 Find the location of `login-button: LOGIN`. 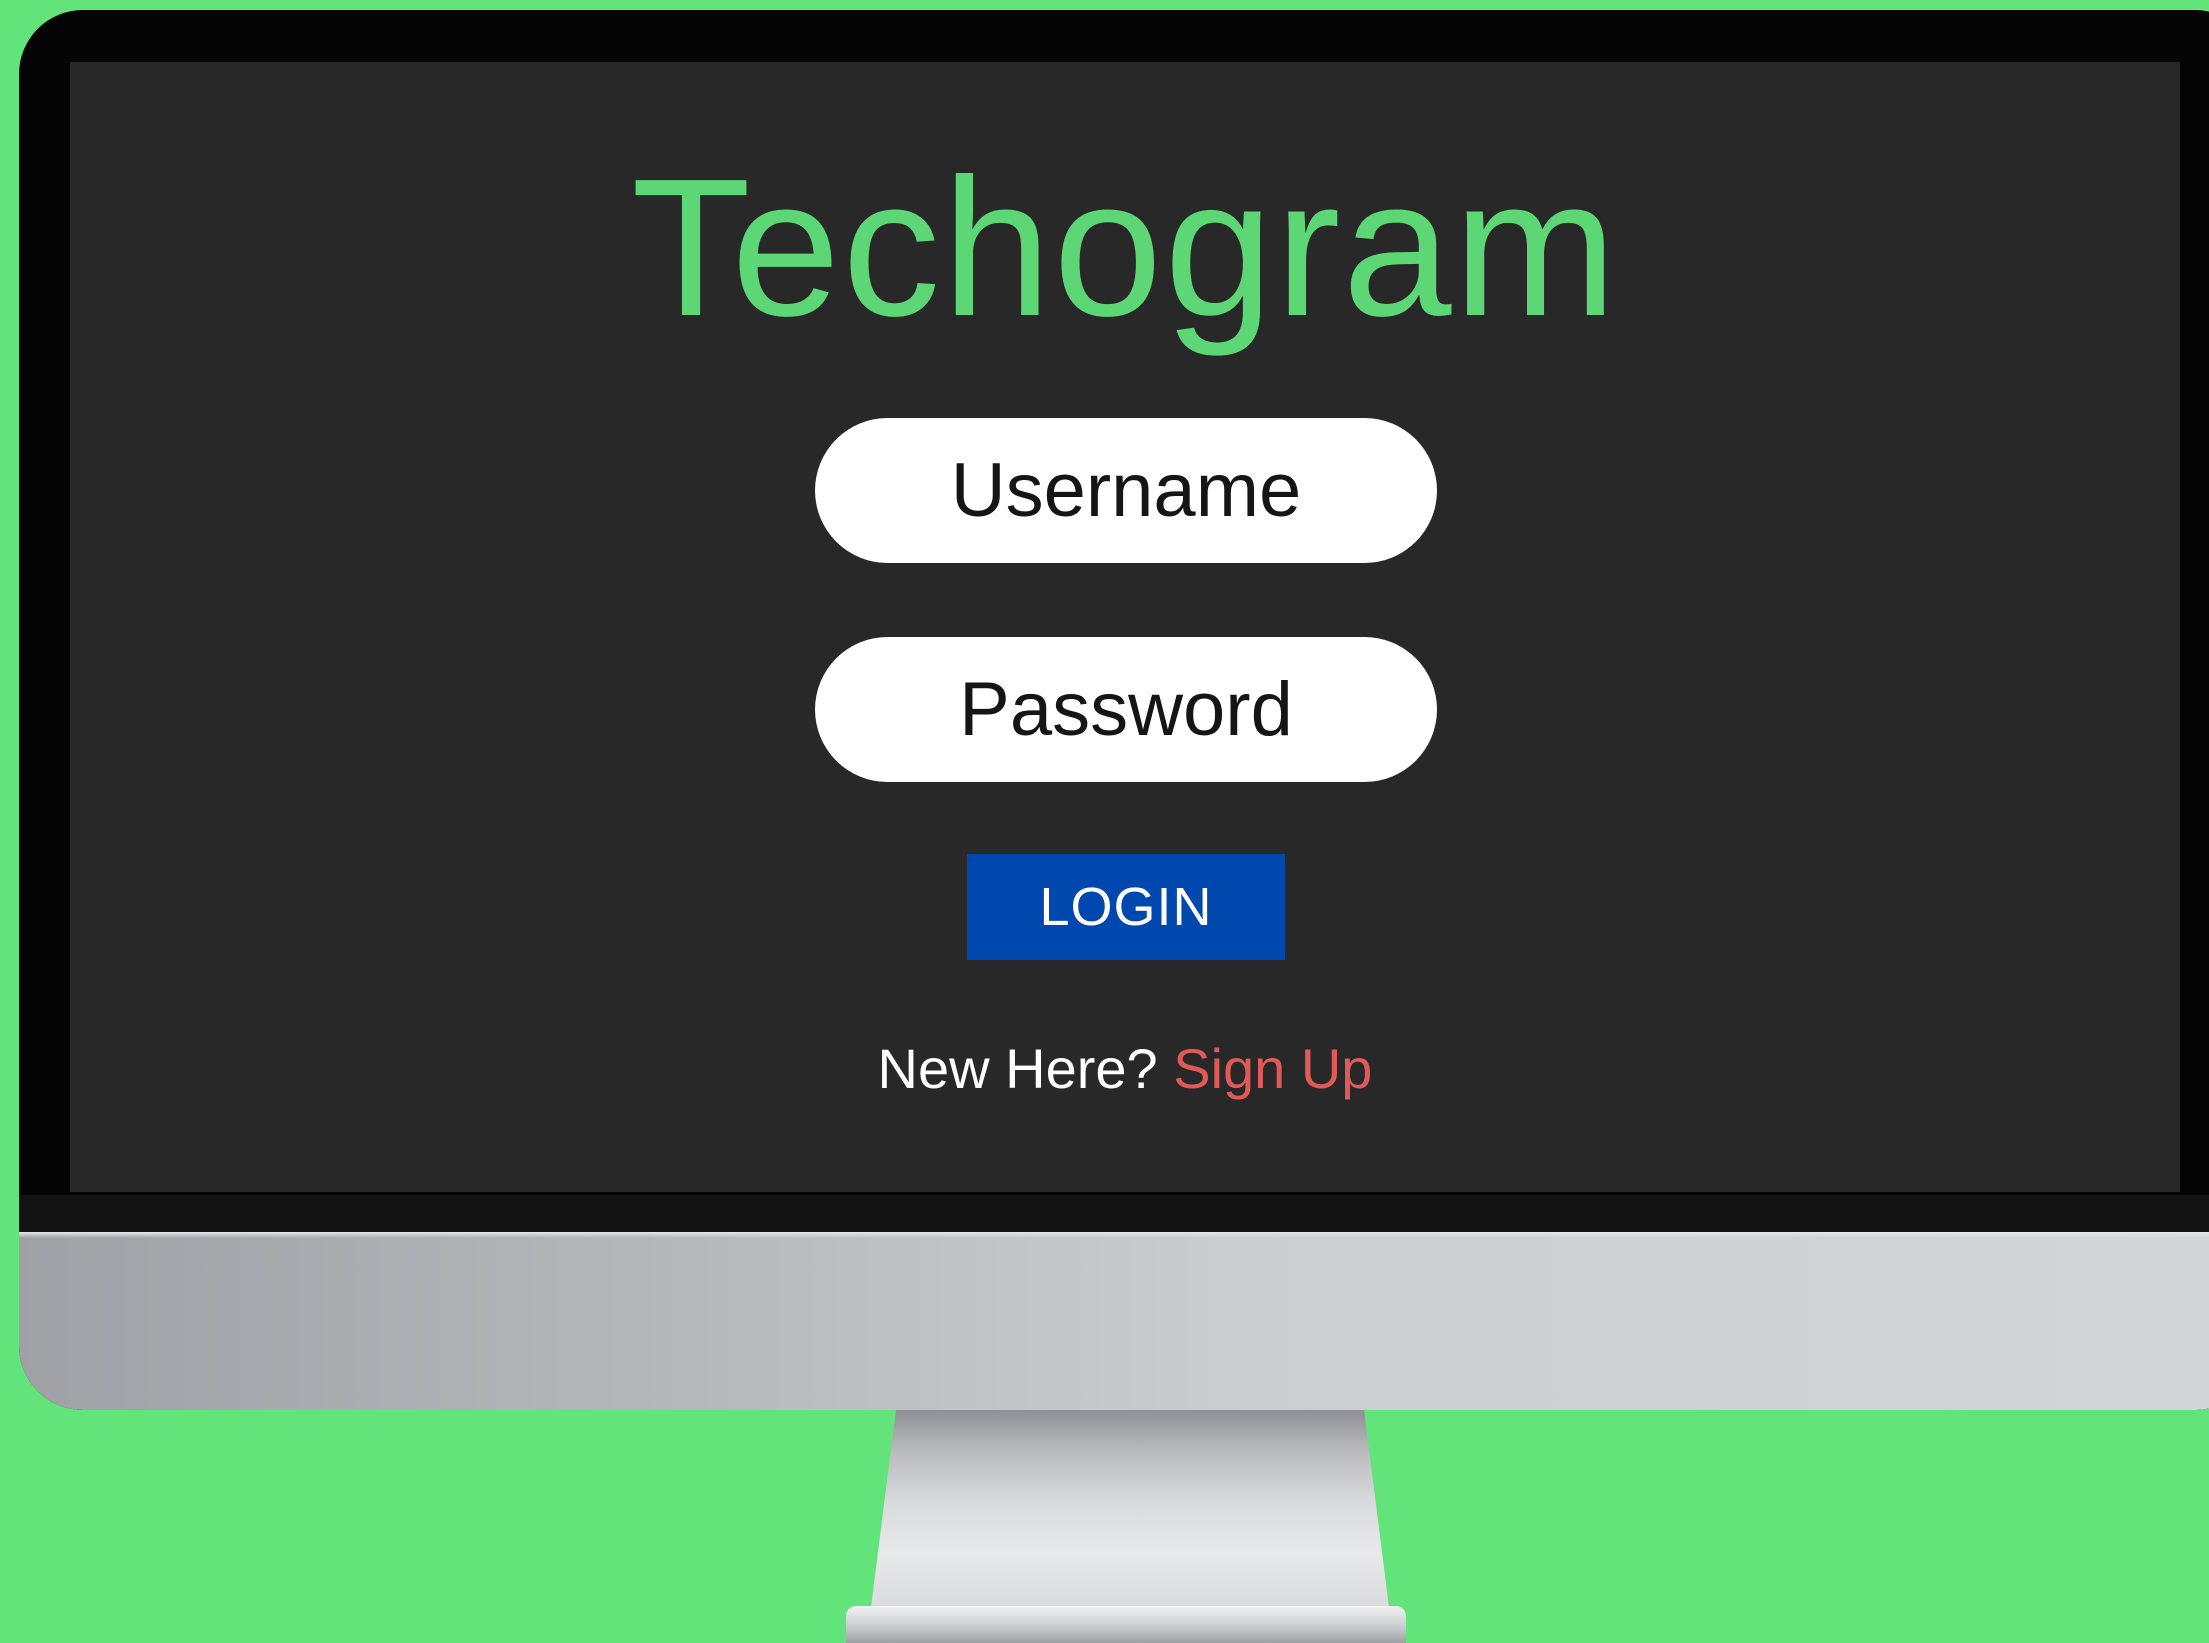

login-button: LOGIN is located at coordinates (1126, 907).